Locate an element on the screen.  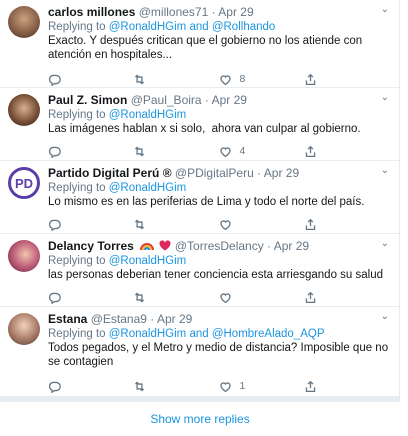
avatar-logo-text: PD is located at coordinates (24, 183).